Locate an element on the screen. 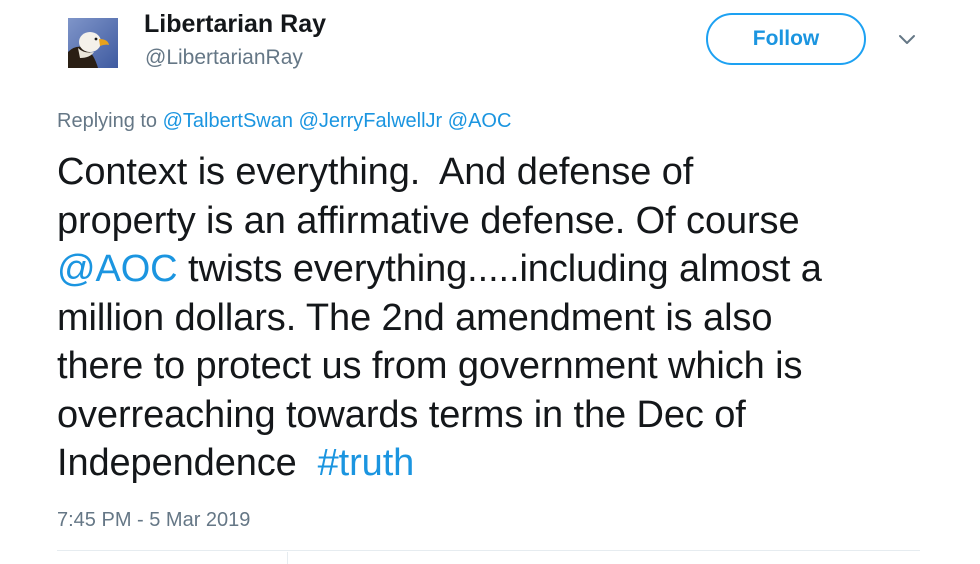 This screenshot has width=980, height=564. tweet-text-line: Context is everything. And defense of is located at coordinates (502, 172).